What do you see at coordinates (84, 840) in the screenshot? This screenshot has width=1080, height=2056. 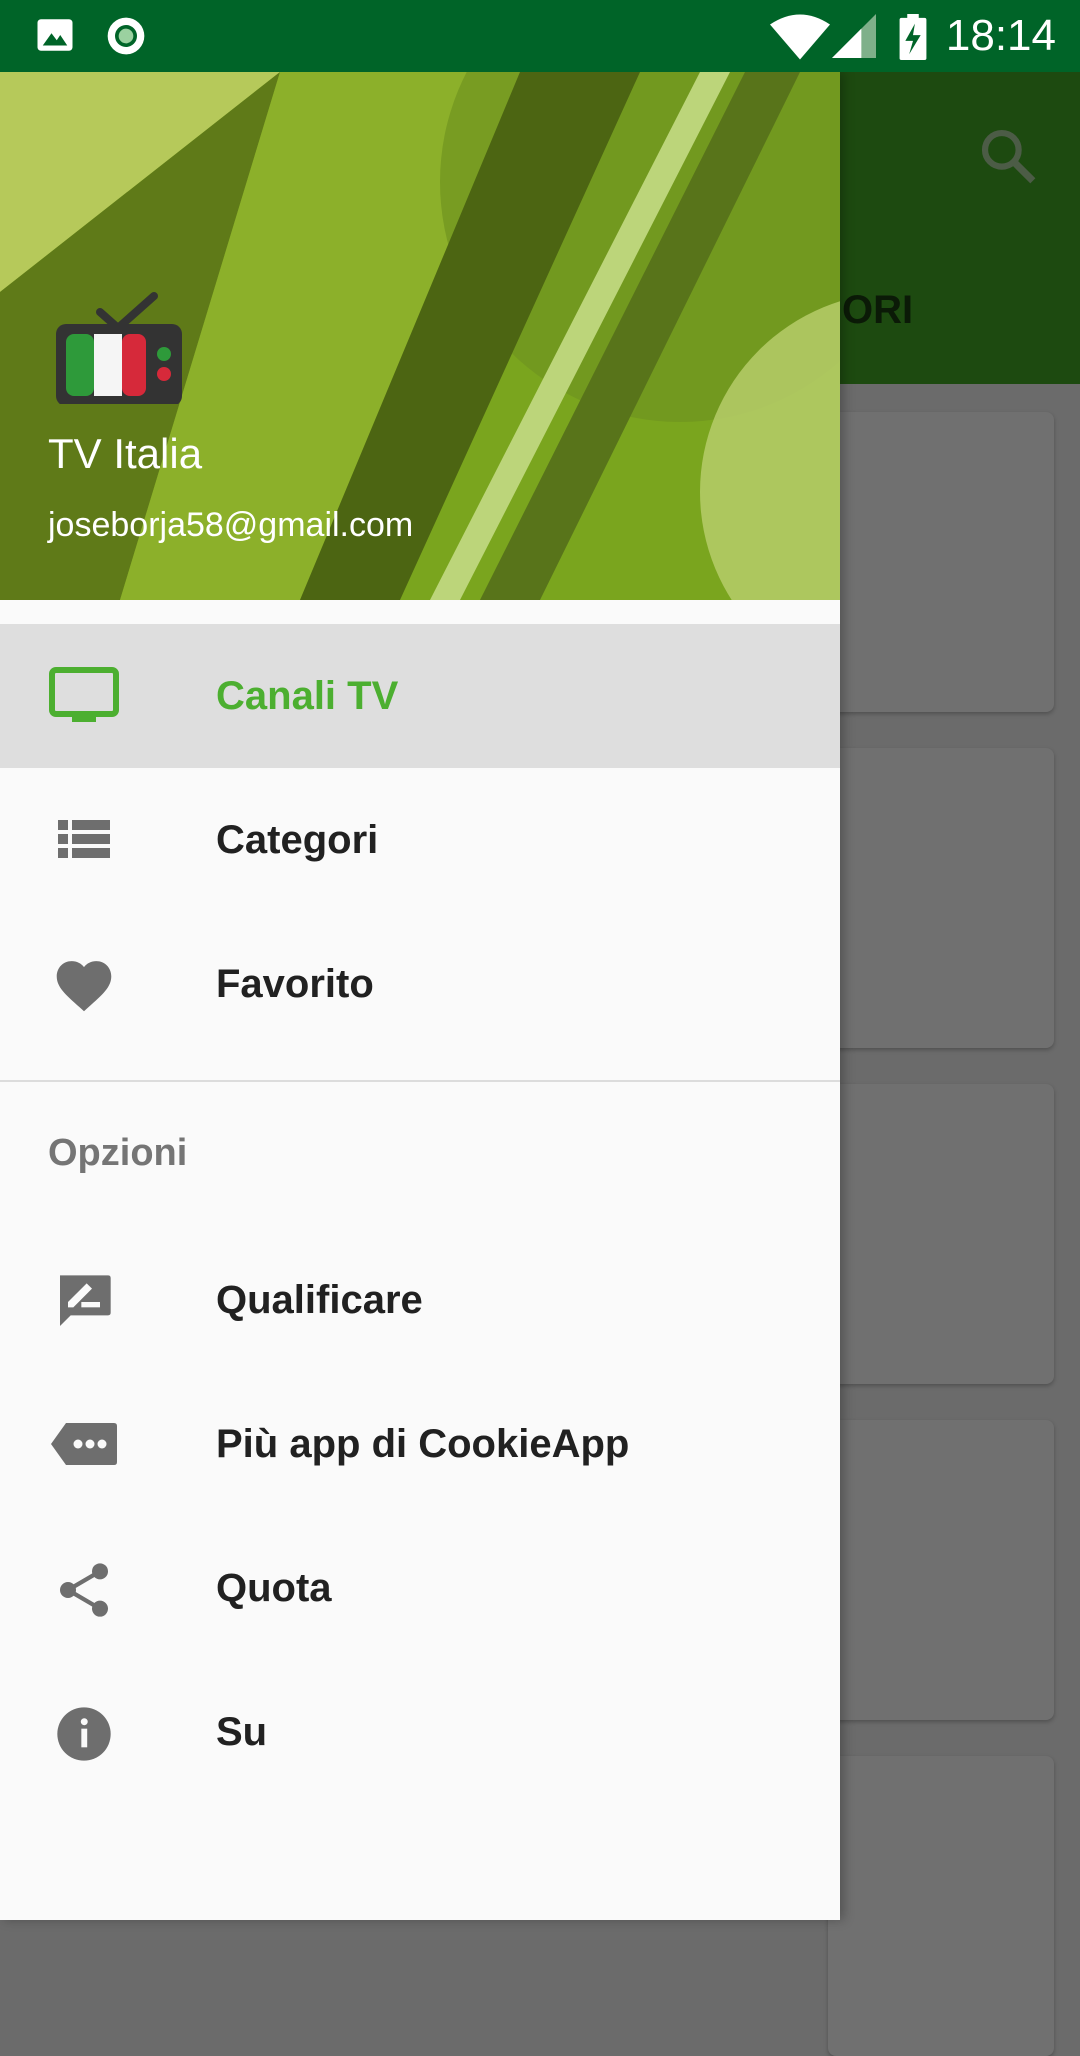 I see `list-icon` at bounding box center [84, 840].